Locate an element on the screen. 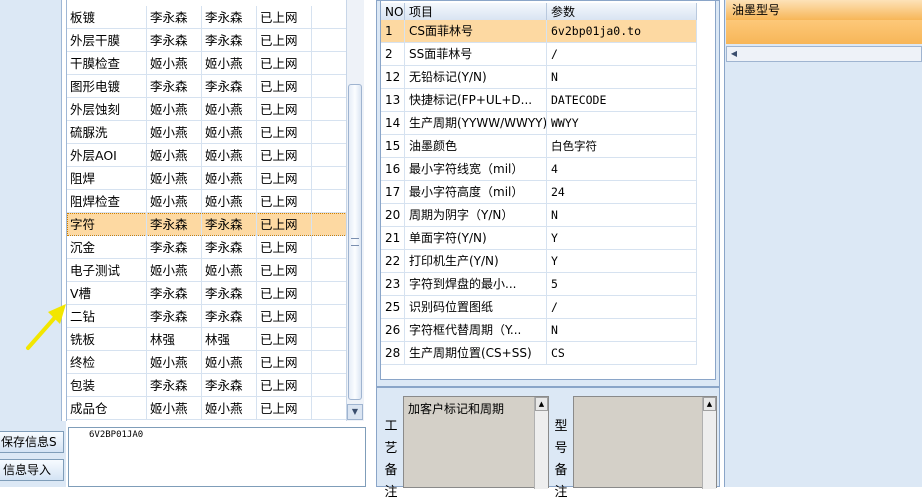  param-item-cell: 周期为阴字（Y/N） is located at coordinates (476, 215).